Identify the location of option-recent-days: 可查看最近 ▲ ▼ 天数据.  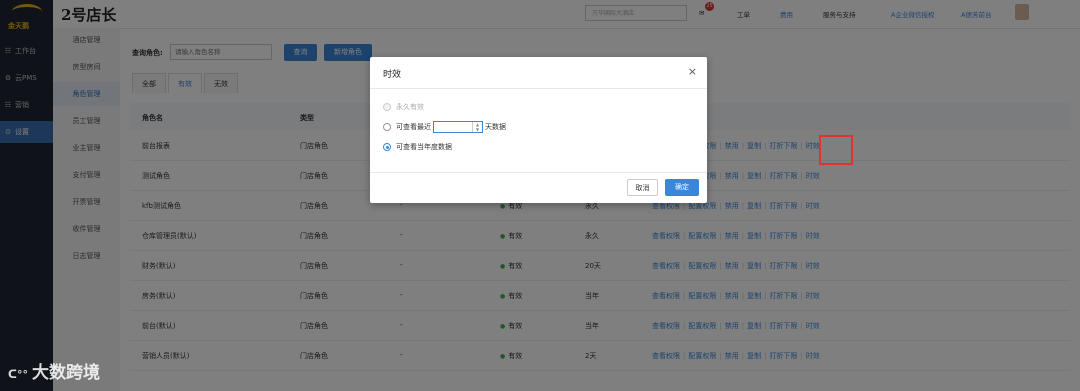
(444, 127).